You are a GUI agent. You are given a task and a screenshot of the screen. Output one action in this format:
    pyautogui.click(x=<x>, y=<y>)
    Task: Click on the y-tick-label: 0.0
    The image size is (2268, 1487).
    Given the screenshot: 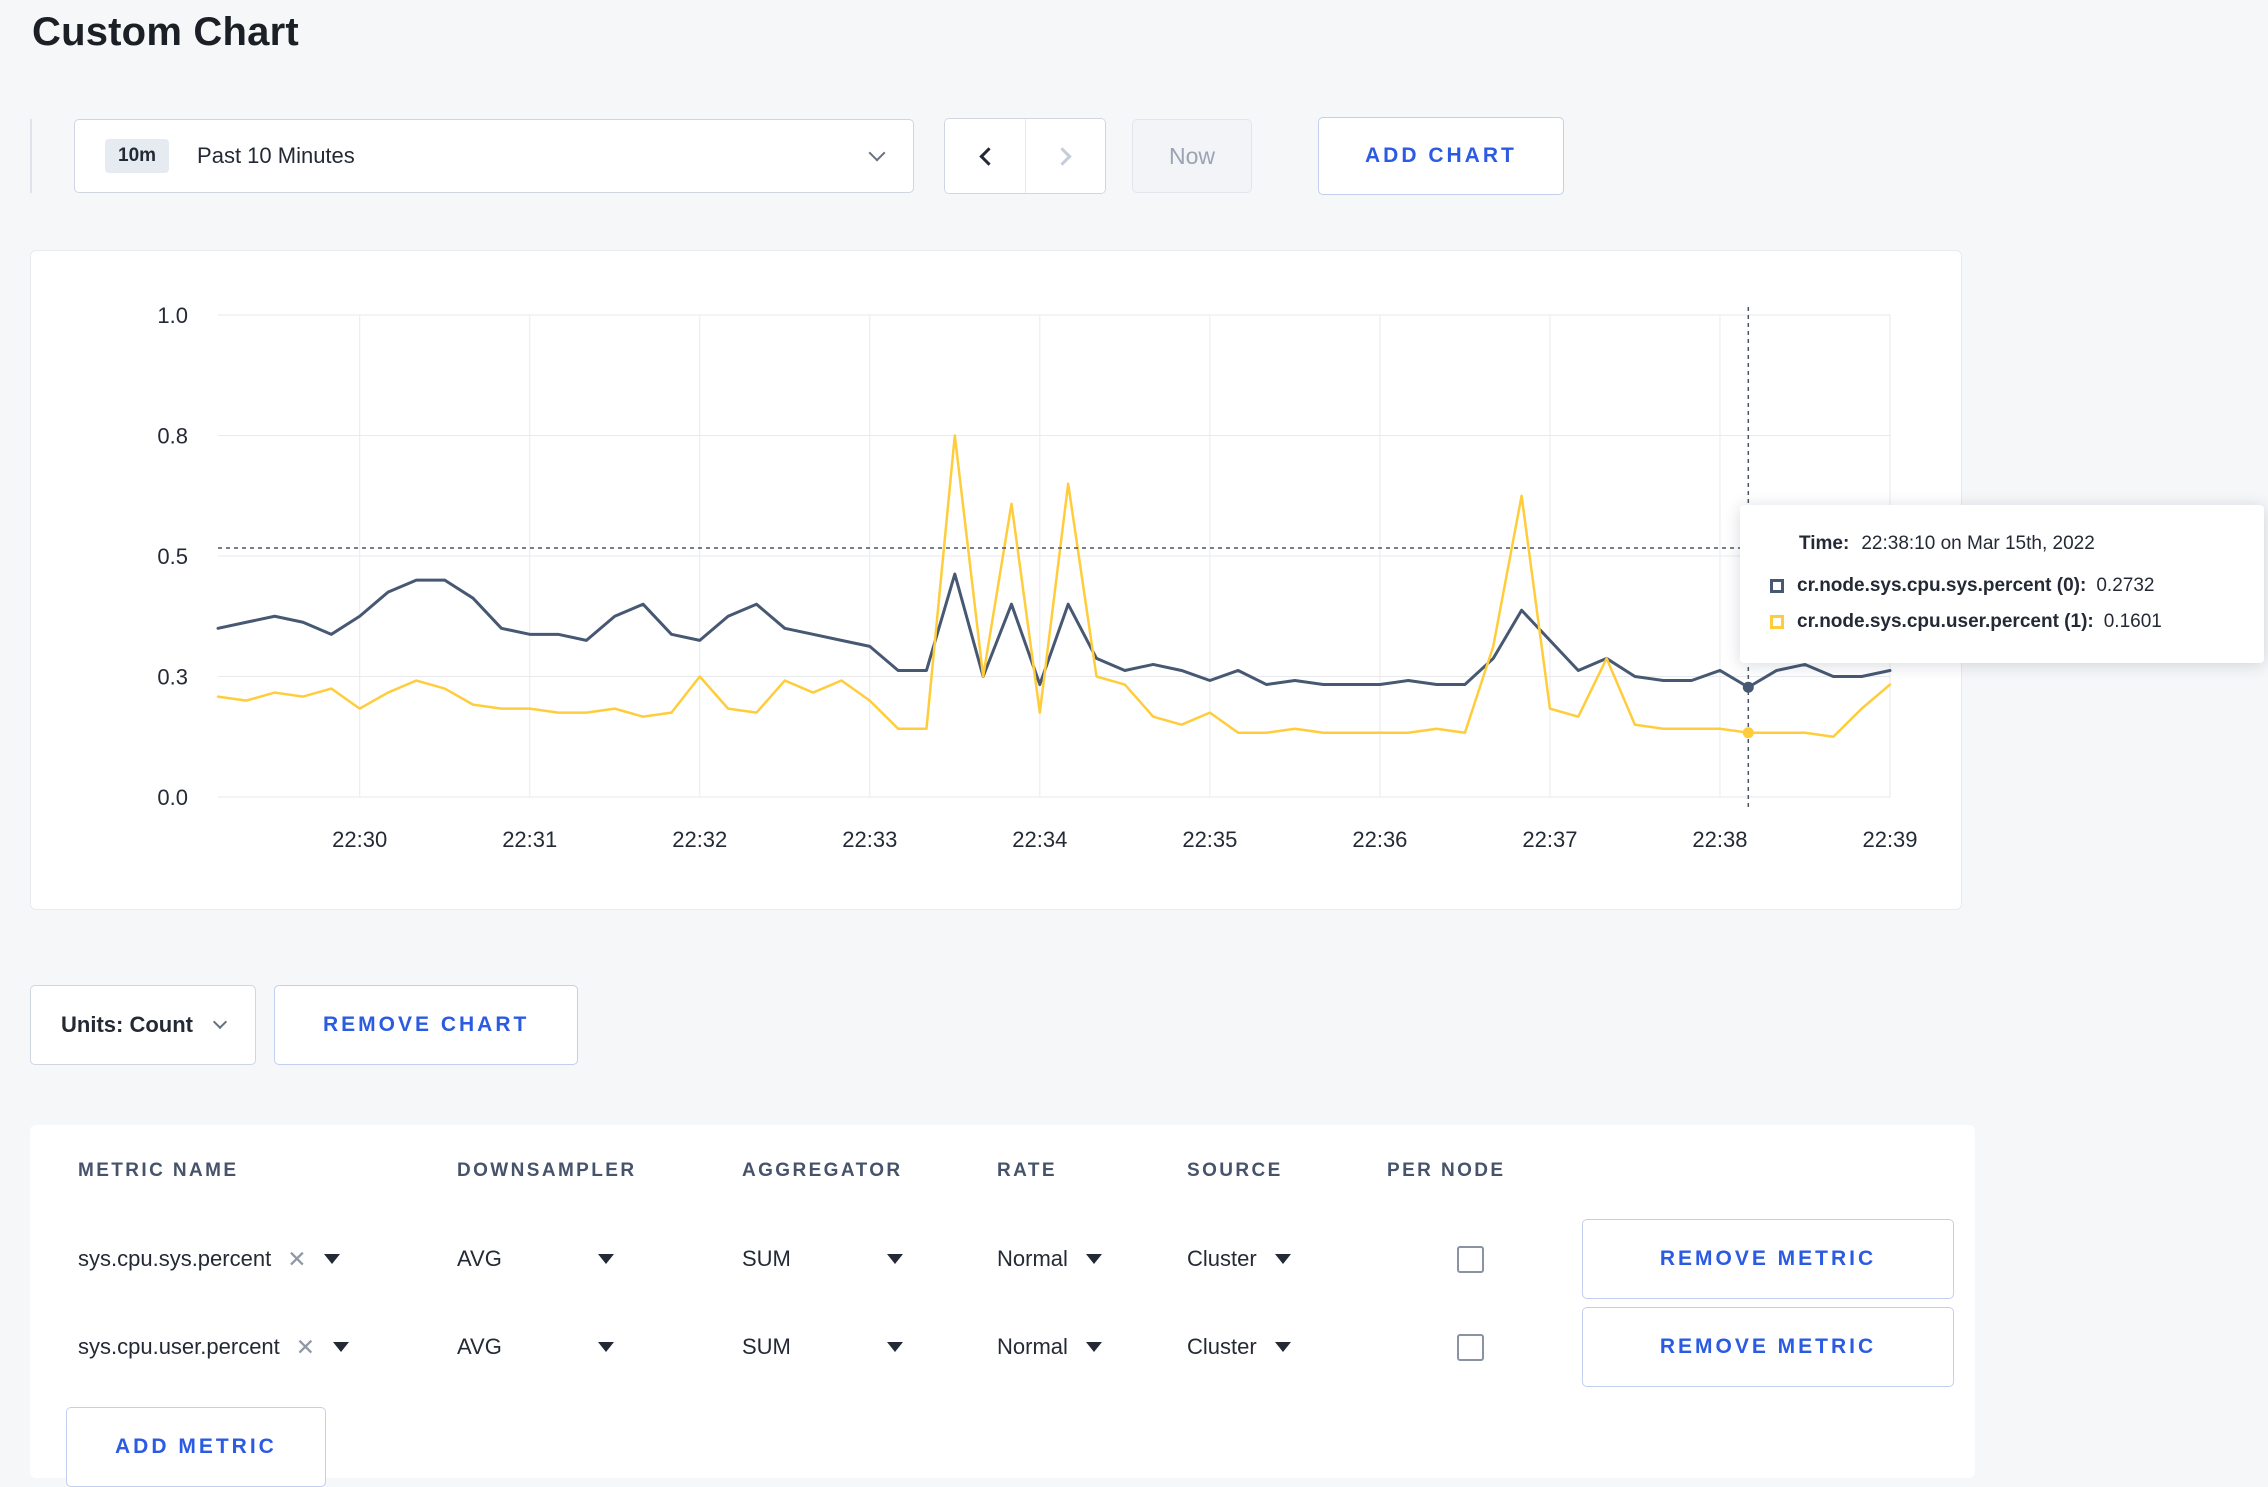 What is the action you would take?
    pyautogui.click(x=172, y=797)
    